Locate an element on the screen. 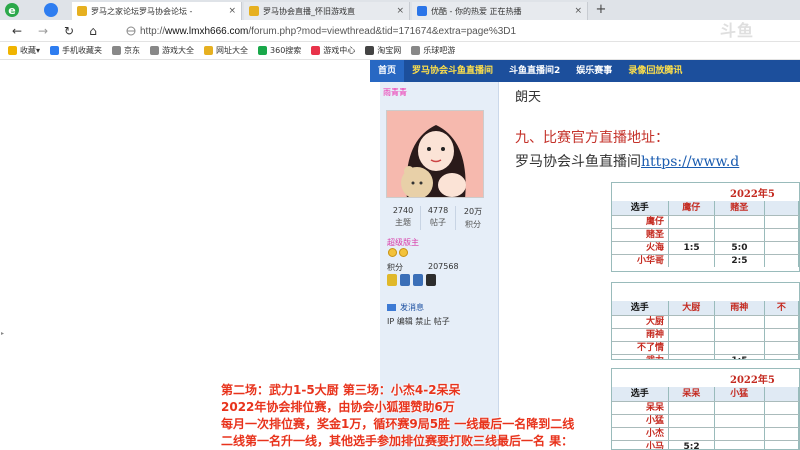 The image size is (800, 450). bookmark-item: 收藏 ▾ is located at coordinates (24, 50).